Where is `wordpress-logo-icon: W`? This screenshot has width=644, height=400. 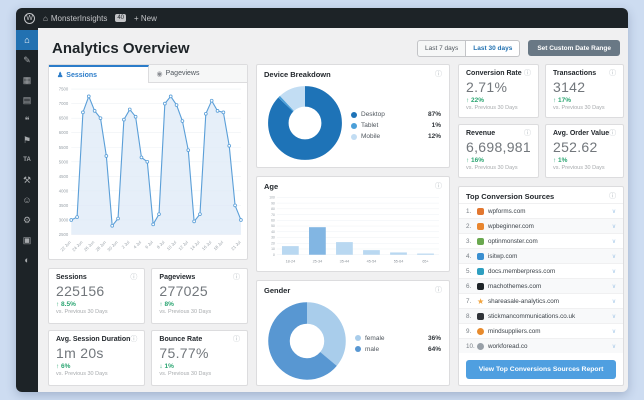 wordpress-logo-icon: W is located at coordinates (29, 18).